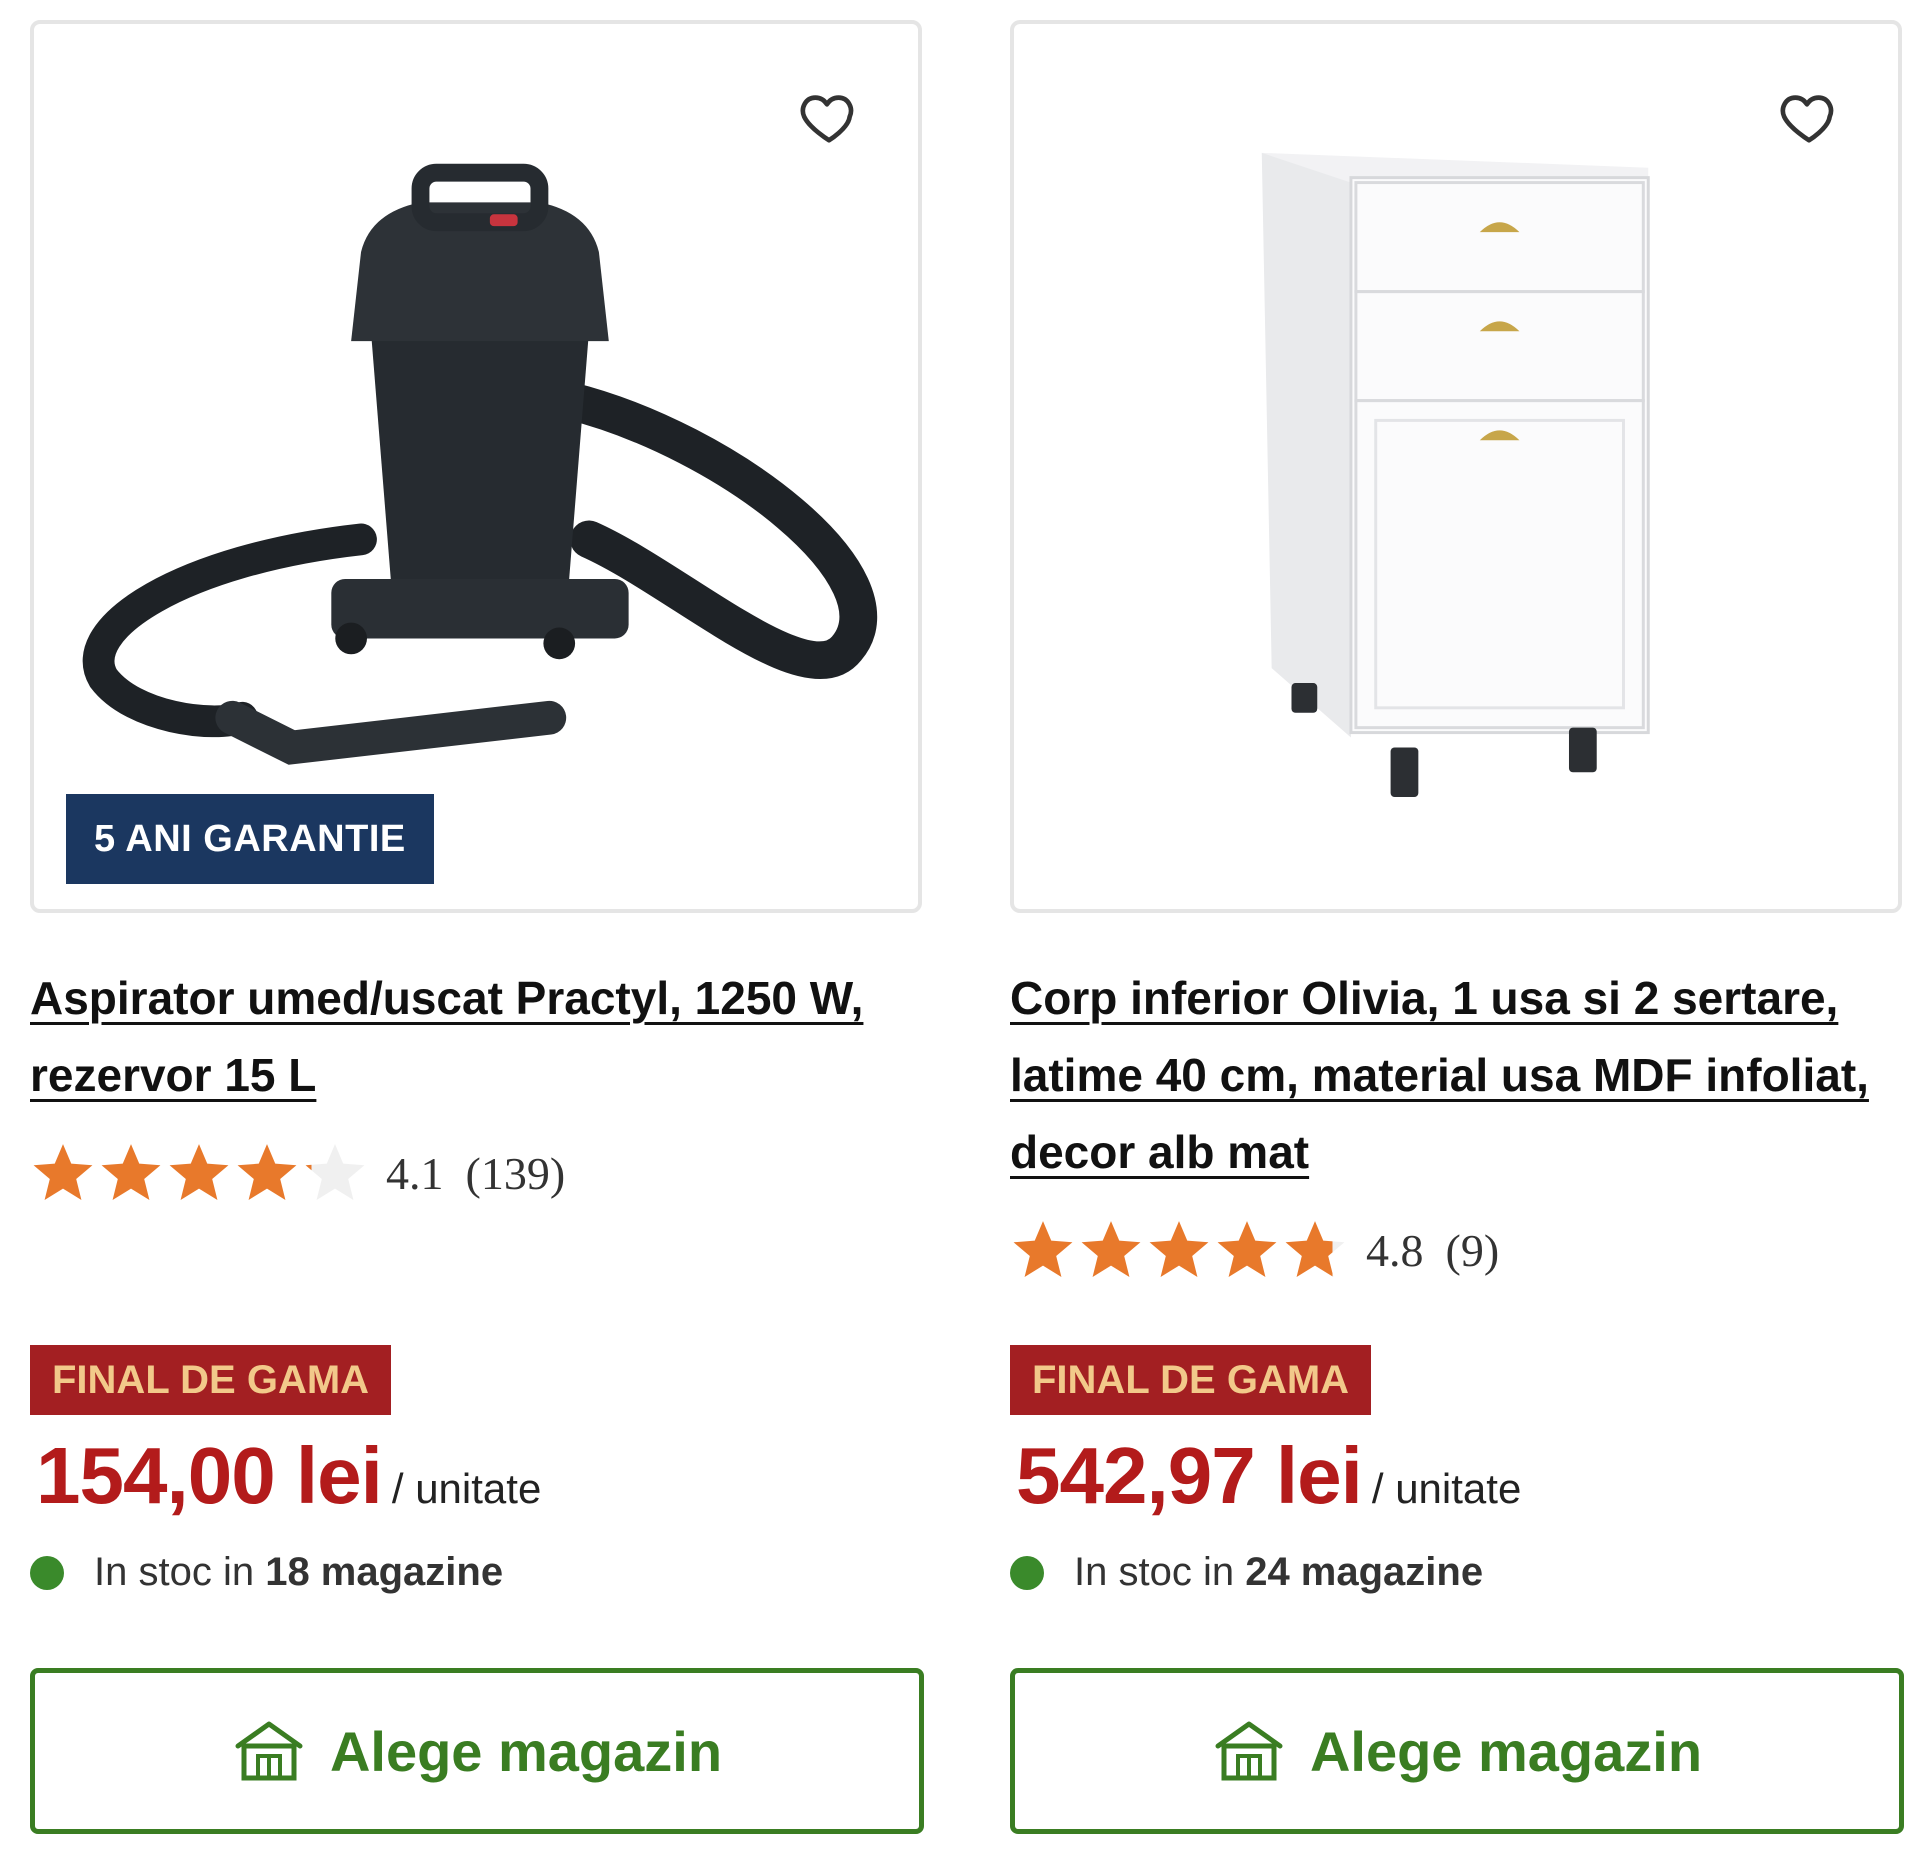 The height and width of the screenshot is (1864, 1920). I want to click on rating-count: (9), so click(1473, 1250).